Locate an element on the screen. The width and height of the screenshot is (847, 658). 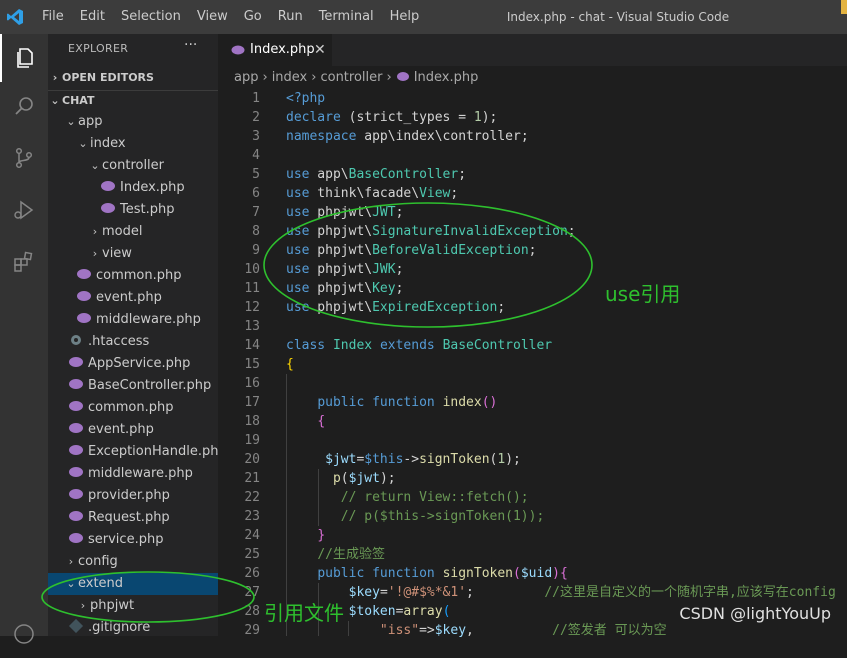
watermark: CSDN @lightYouUp is located at coordinates (755, 613).